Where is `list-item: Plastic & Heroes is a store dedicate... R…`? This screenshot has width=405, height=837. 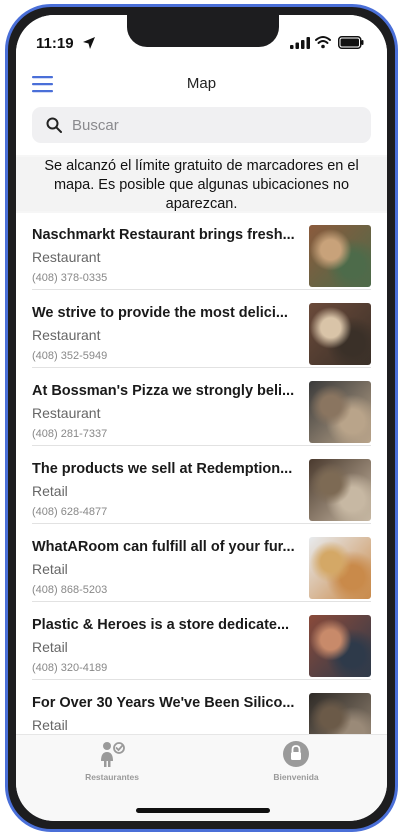
list-item: Plastic & Heroes is a store dedicate... R… is located at coordinates (201, 641).